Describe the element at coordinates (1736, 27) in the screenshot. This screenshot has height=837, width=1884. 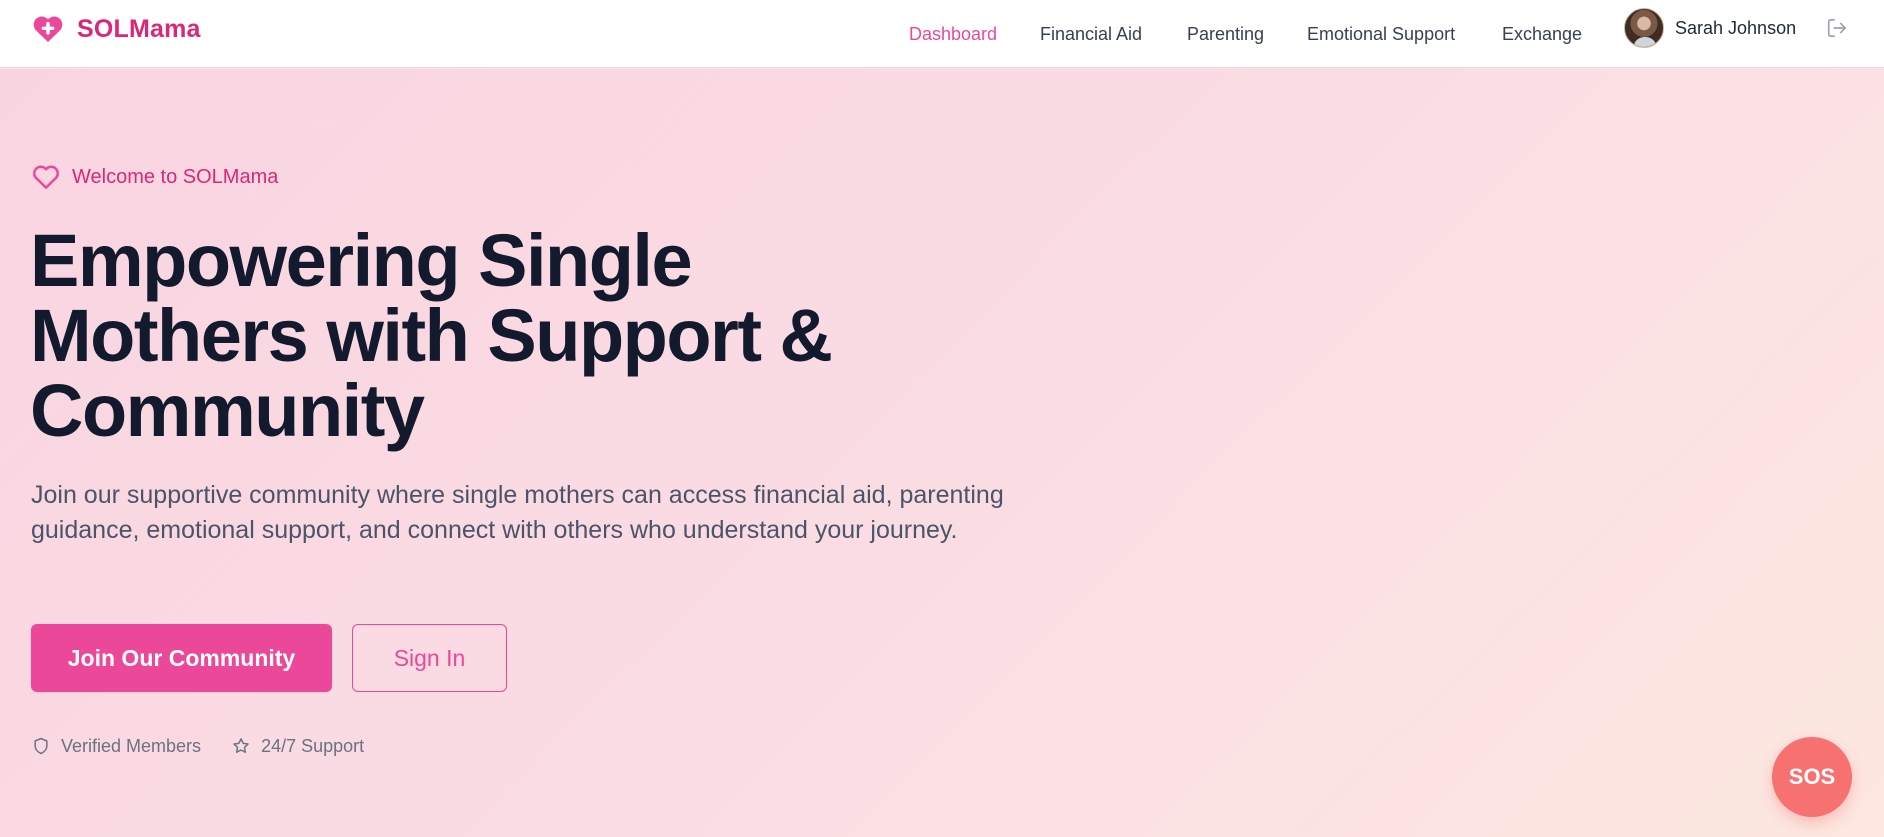
I see `user-name: Sarah Johnson` at that location.